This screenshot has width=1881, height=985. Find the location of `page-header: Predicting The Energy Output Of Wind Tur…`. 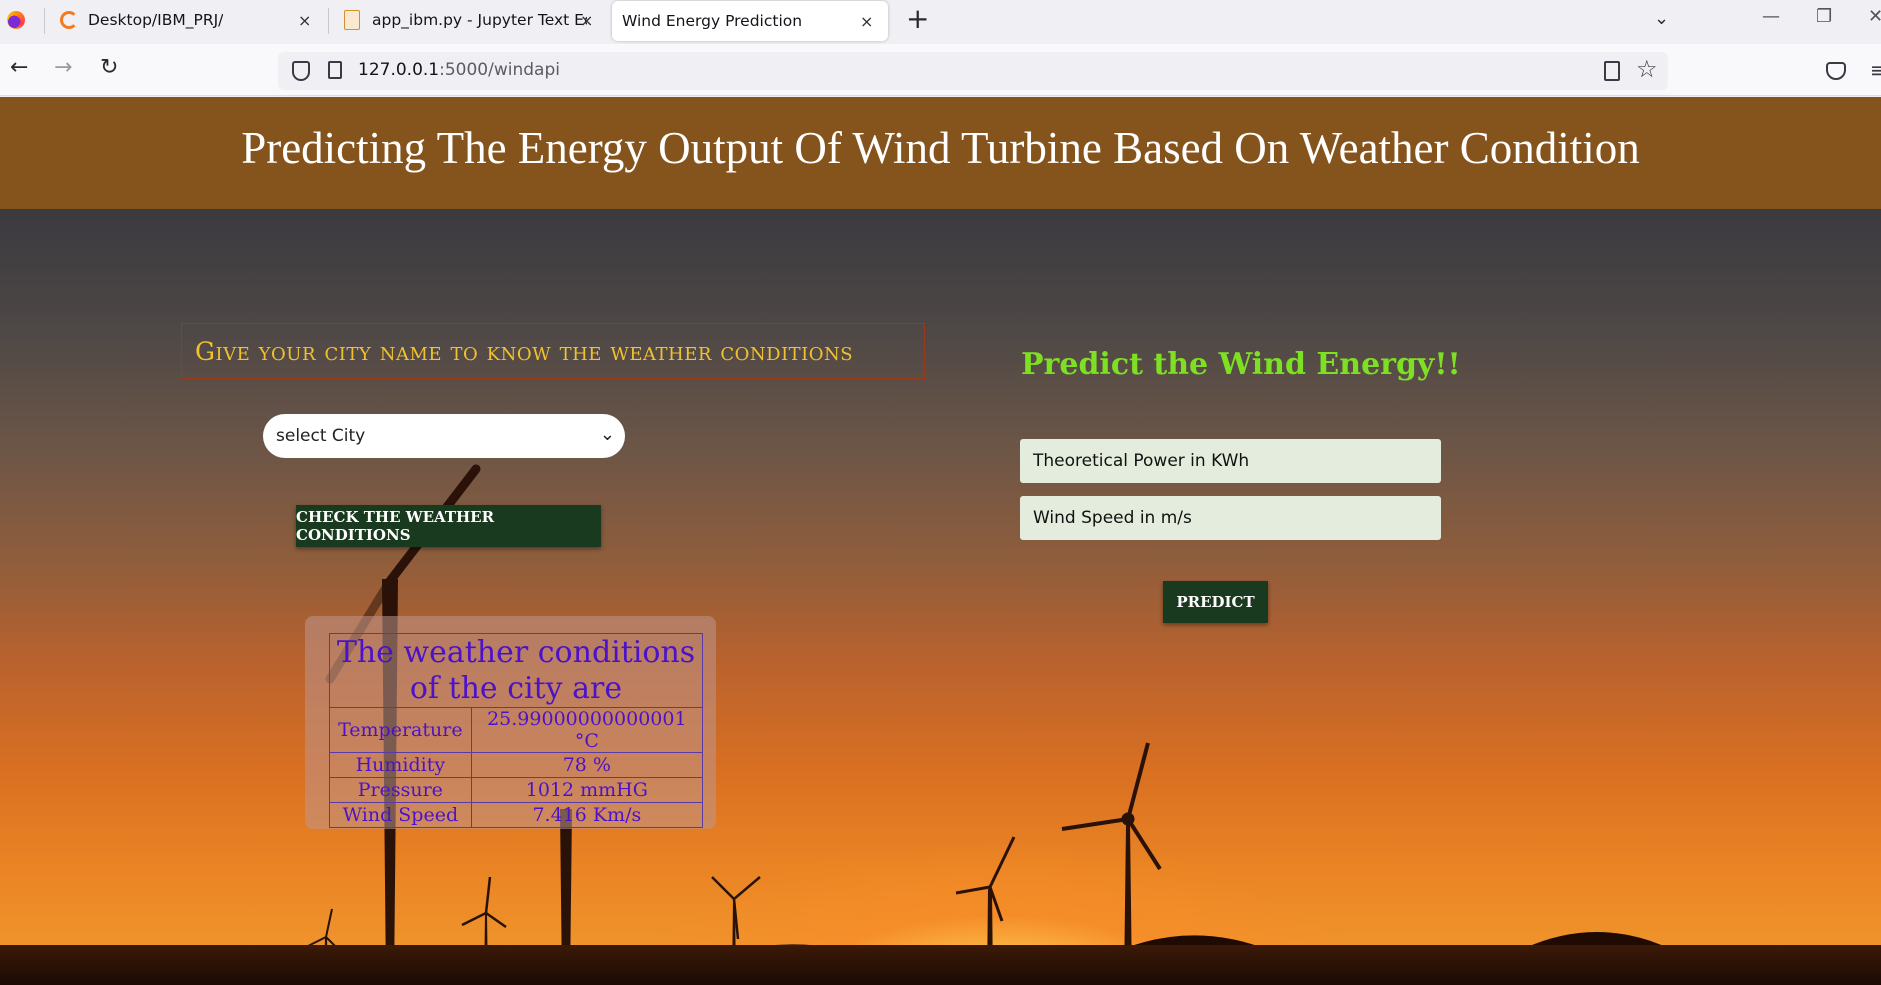

page-header: Predicting The Energy Output Of Wind Tur… is located at coordinates (940, 153).